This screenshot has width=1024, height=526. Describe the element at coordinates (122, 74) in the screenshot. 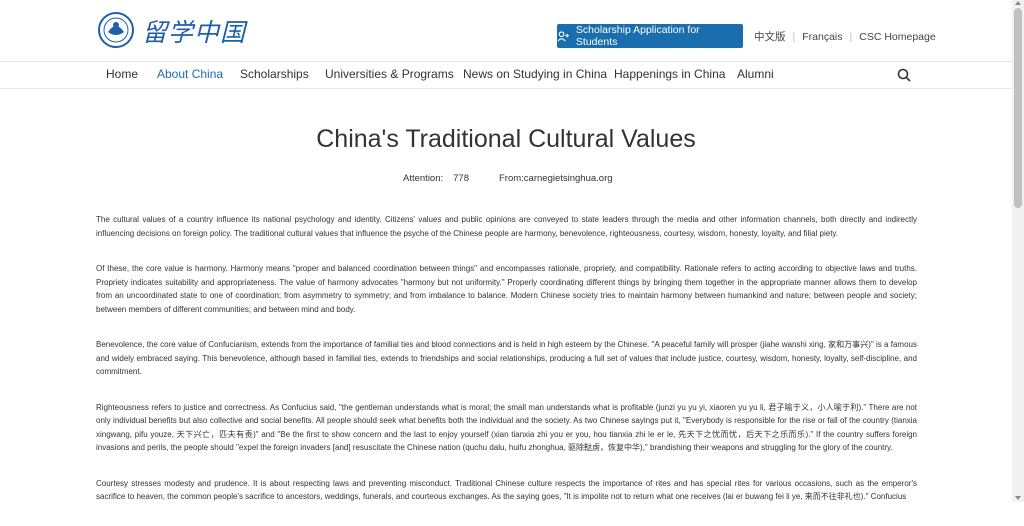

I see `nav-item-home: Home` at that location.